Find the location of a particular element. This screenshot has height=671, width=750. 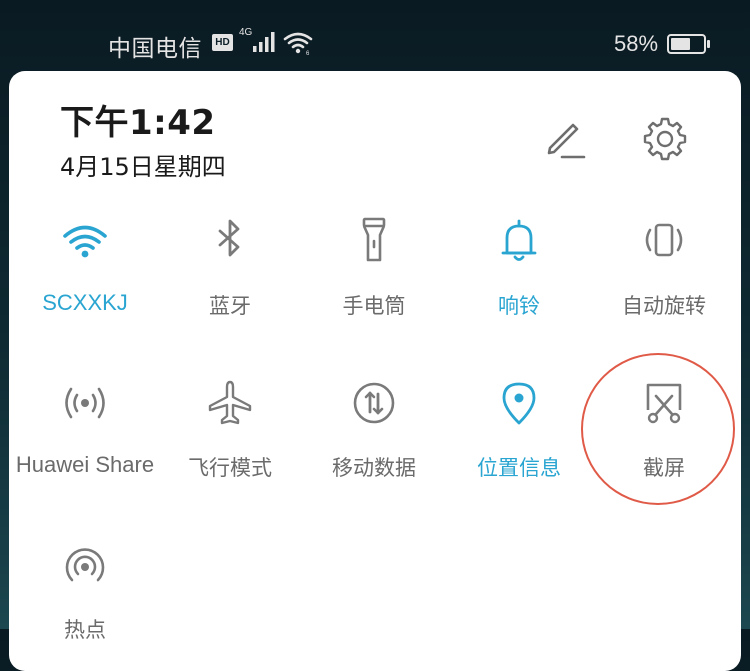

tile-huawei-share: Huawei Share is located at coordinates (85, 438).